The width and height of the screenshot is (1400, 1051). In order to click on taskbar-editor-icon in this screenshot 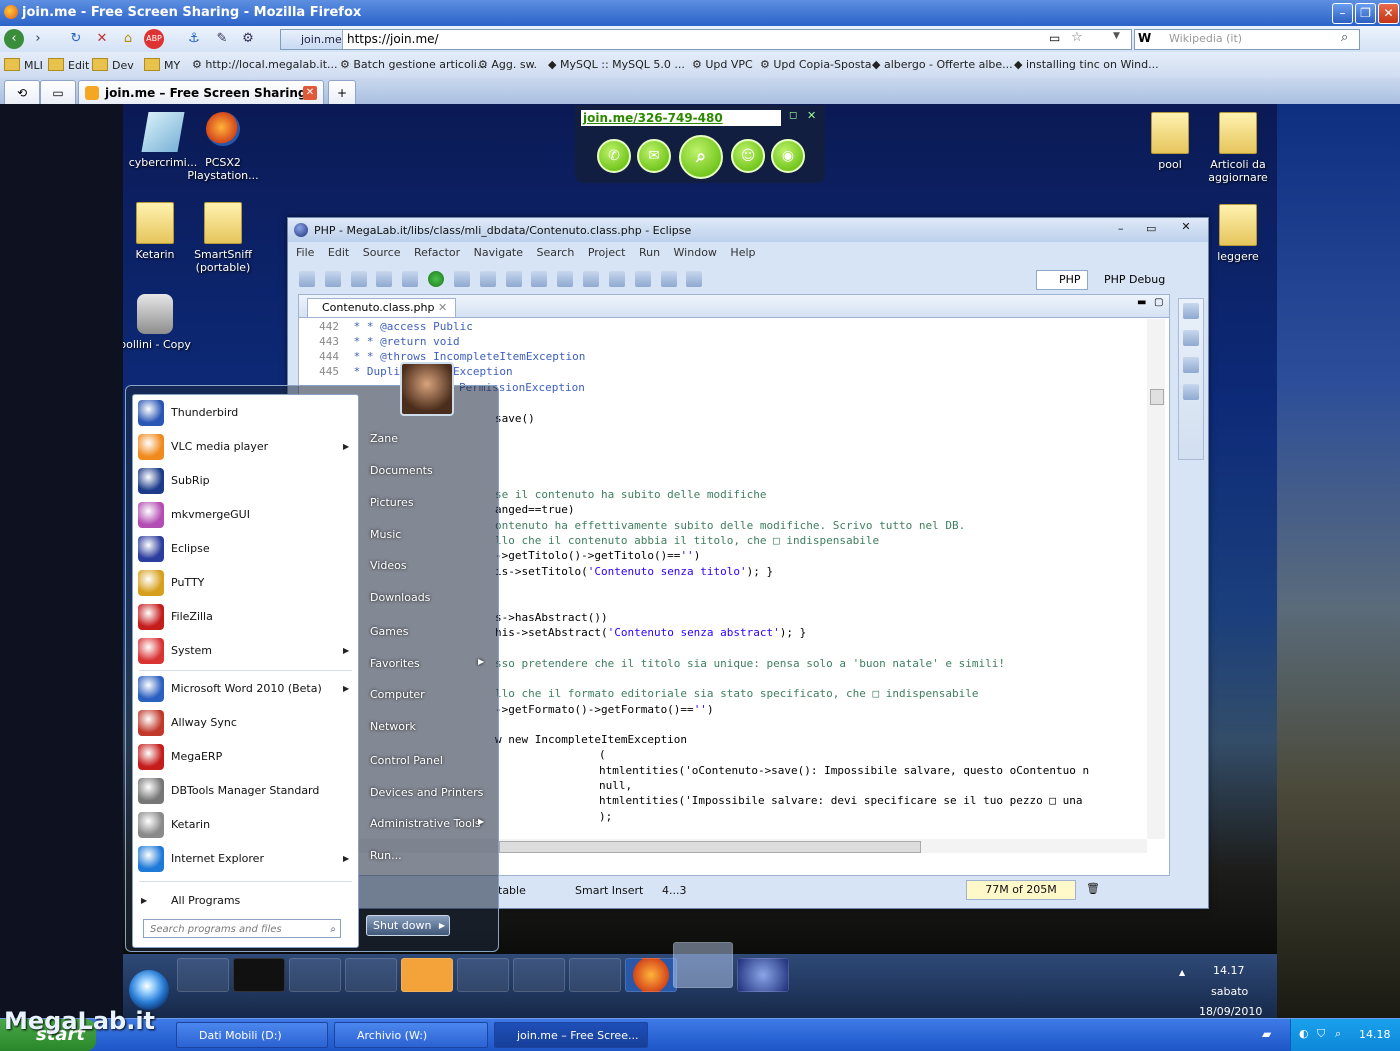, I will do `click(483, 975)`.